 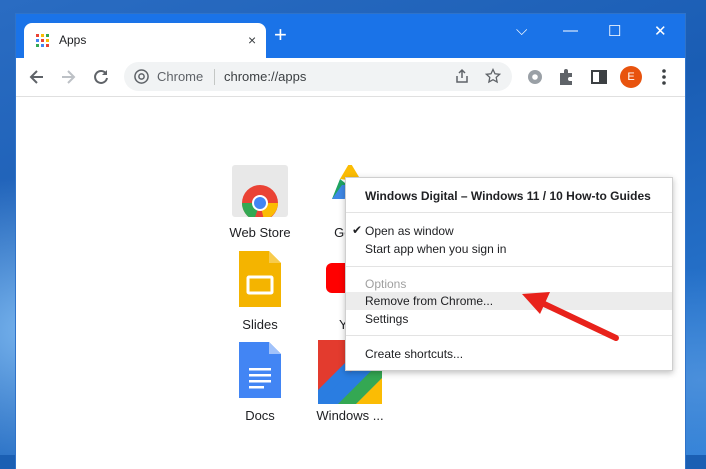 I want to click on tab-search-icon: ⌵, so click(x=521, y=30).